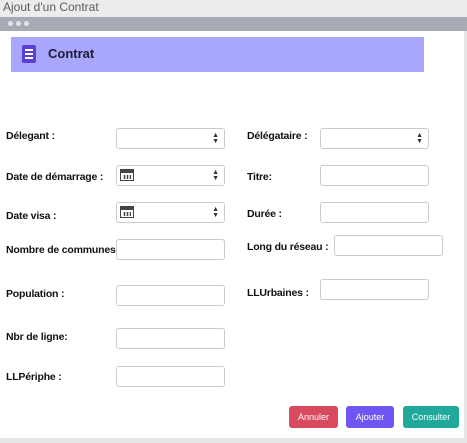 This screenshot has width=467, height=443. I want to click on llperiphe-label: LLPériphe :, so click(34, 377).